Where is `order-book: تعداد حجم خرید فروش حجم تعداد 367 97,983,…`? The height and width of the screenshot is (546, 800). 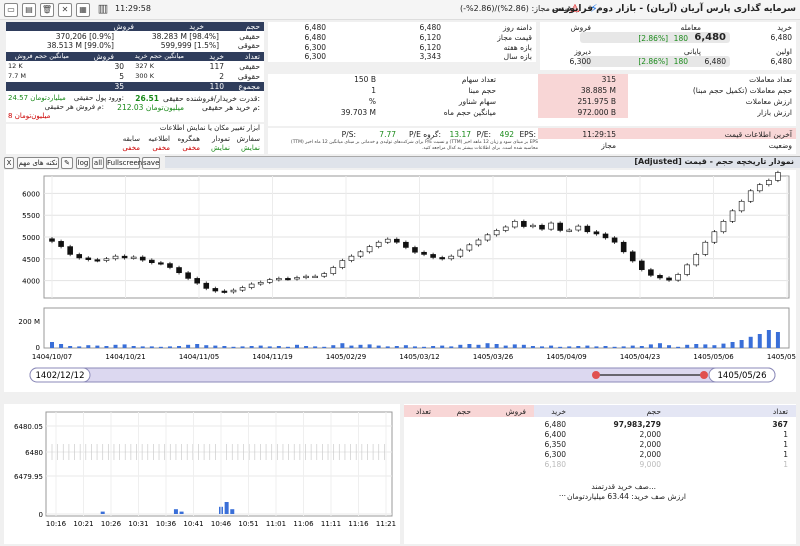
order-book: تعداد حجم خرید فروش حجم تعداد 367 97,983,… is located at coordinates (600, 474).